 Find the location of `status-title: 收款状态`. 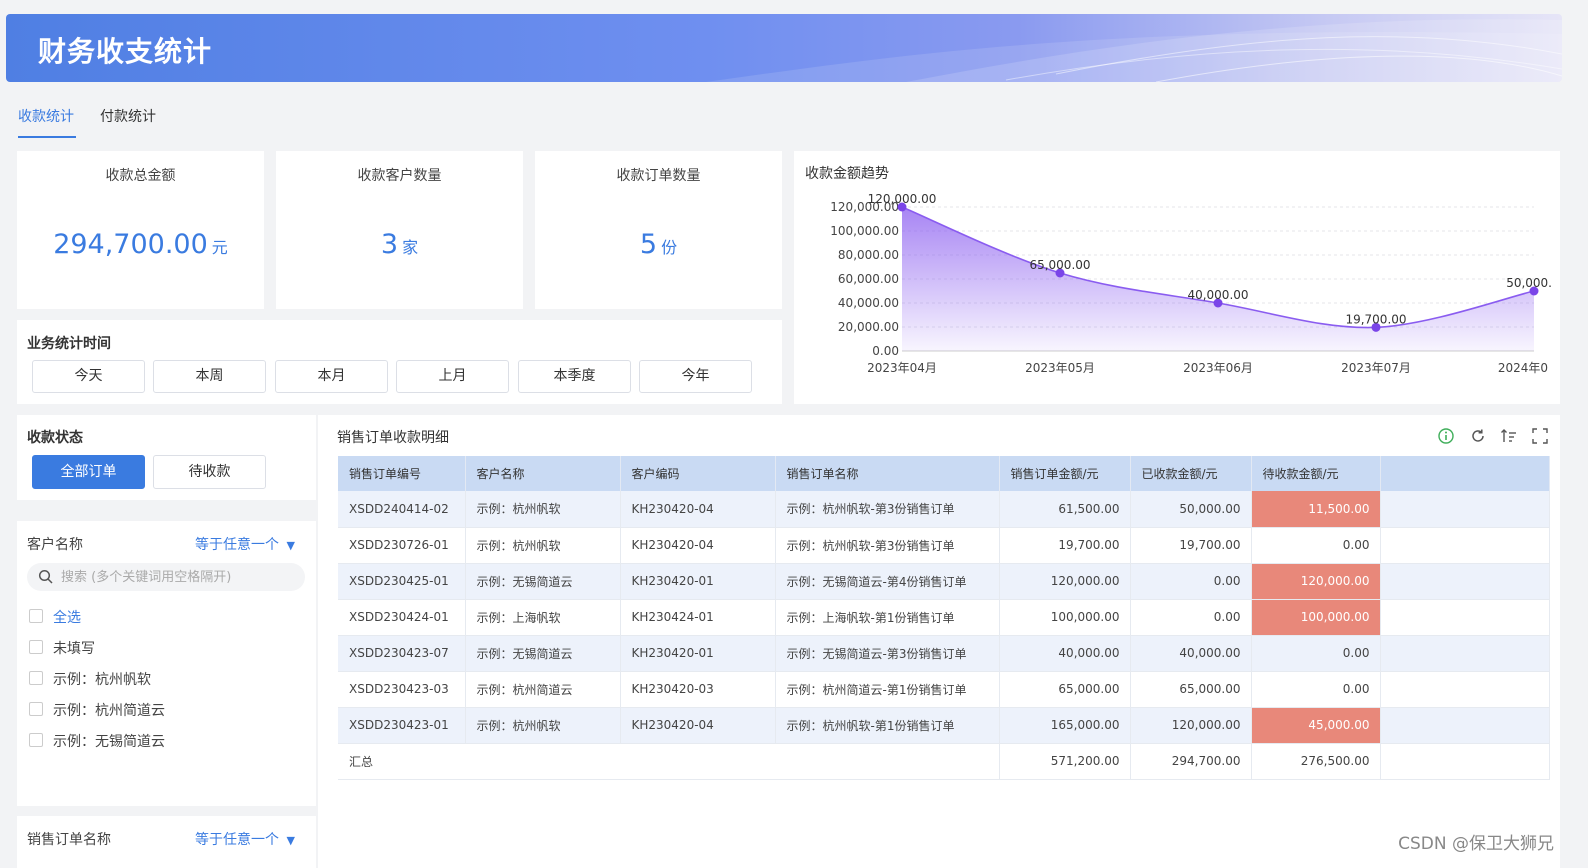

status-title: 收款状态 is located at coordinates (55, 438).